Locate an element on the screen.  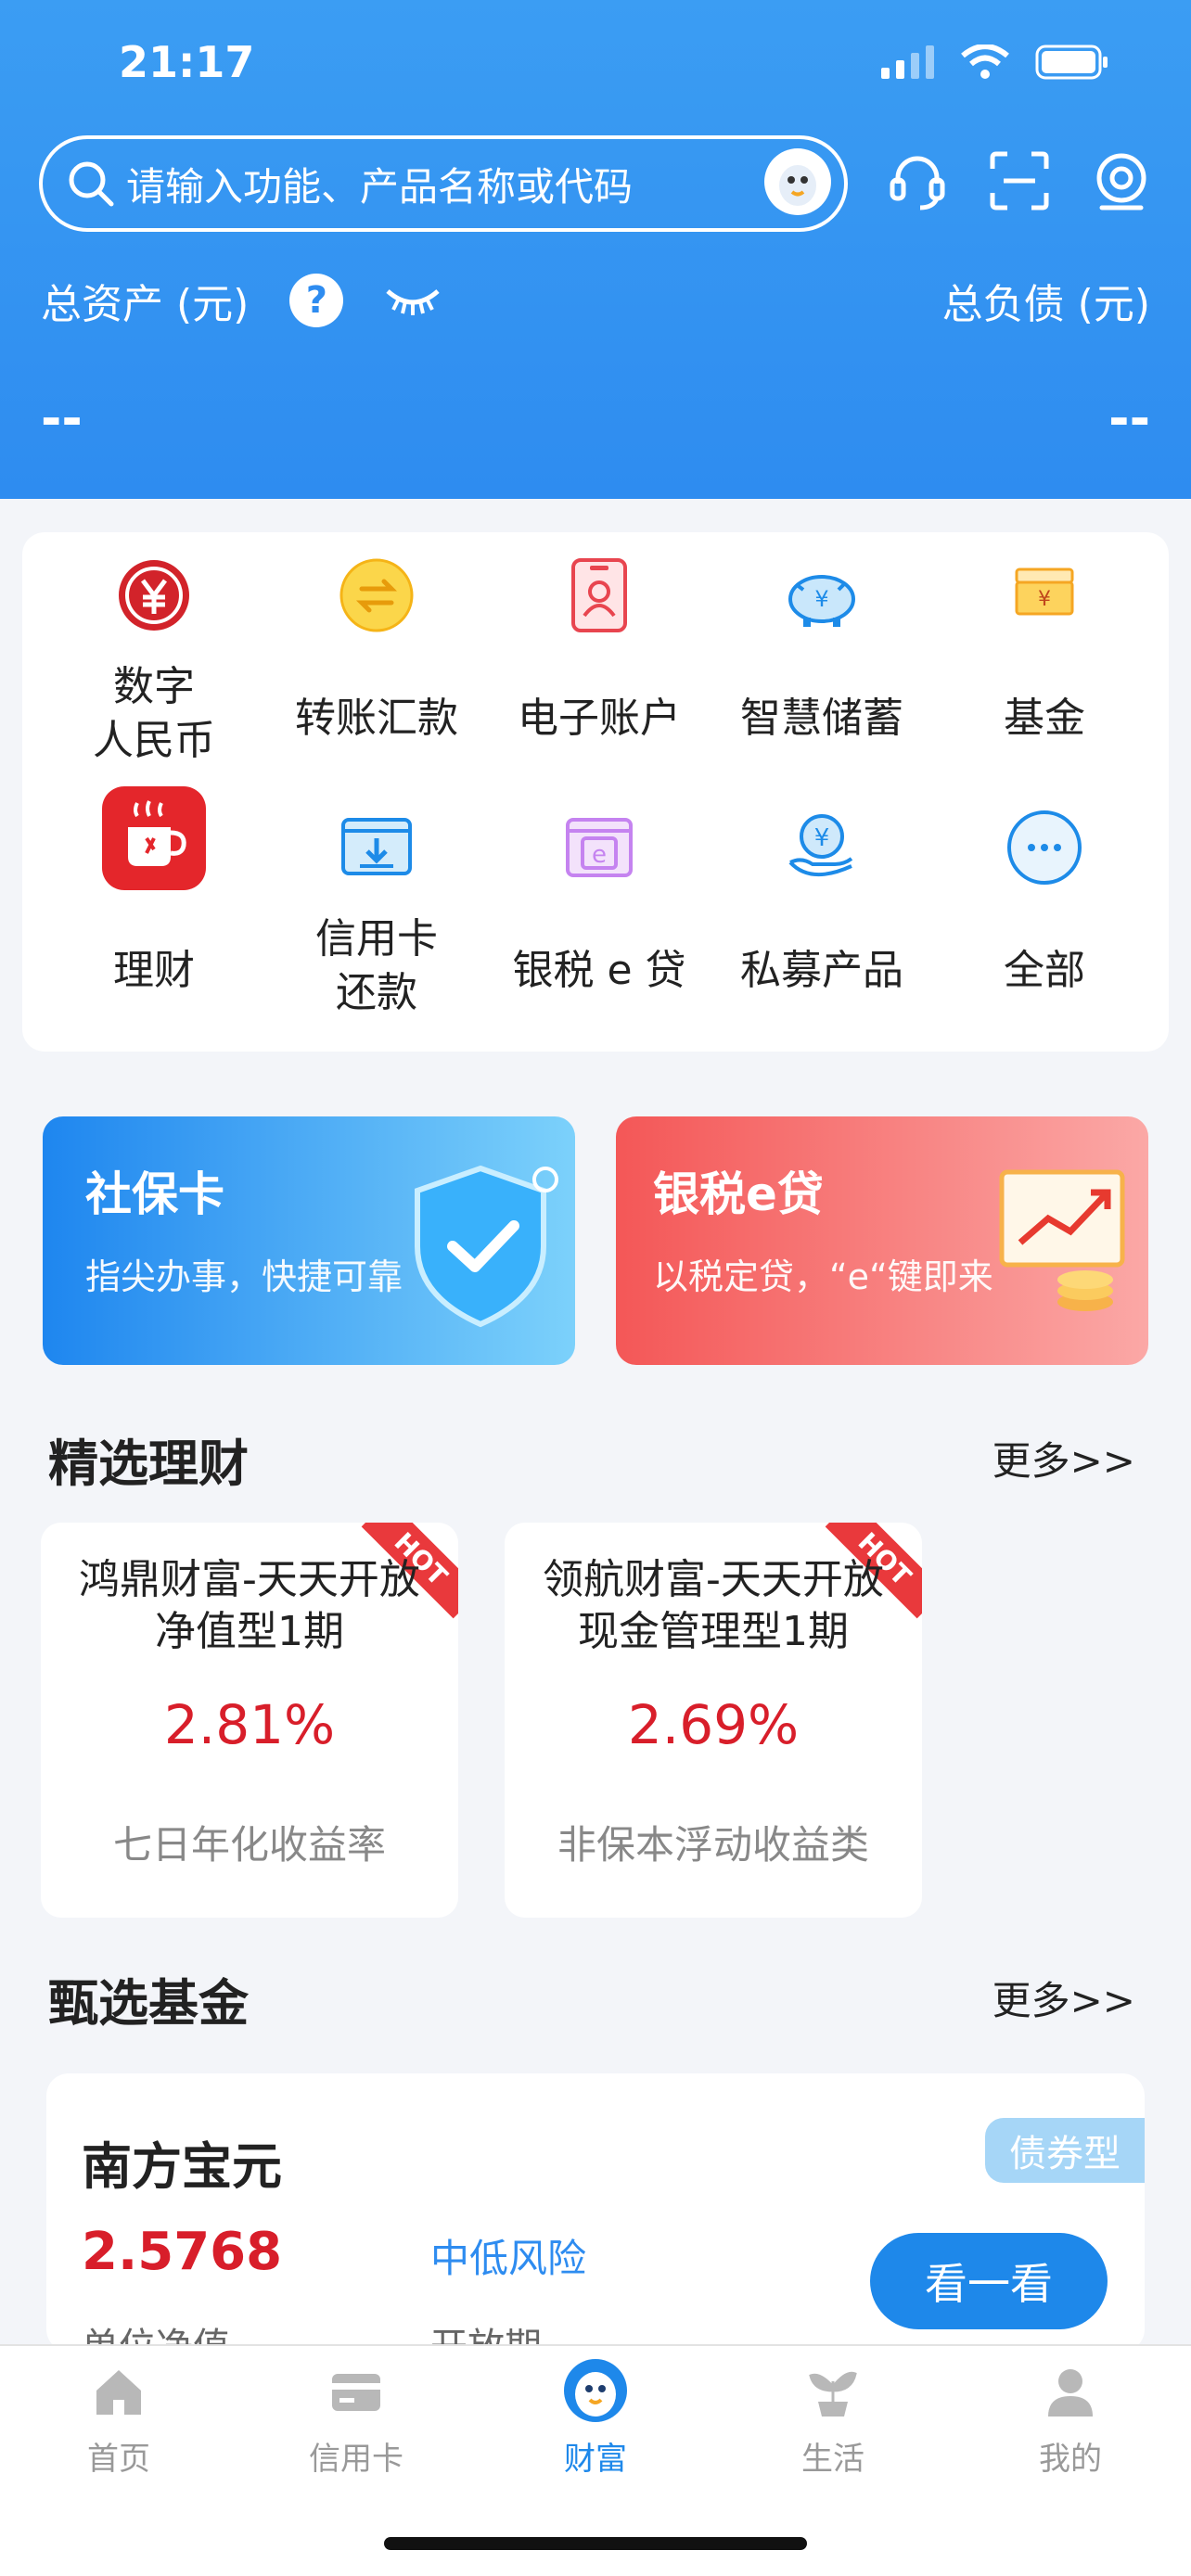
fund-icon: ¥ is located at coordinates (1044, 591).